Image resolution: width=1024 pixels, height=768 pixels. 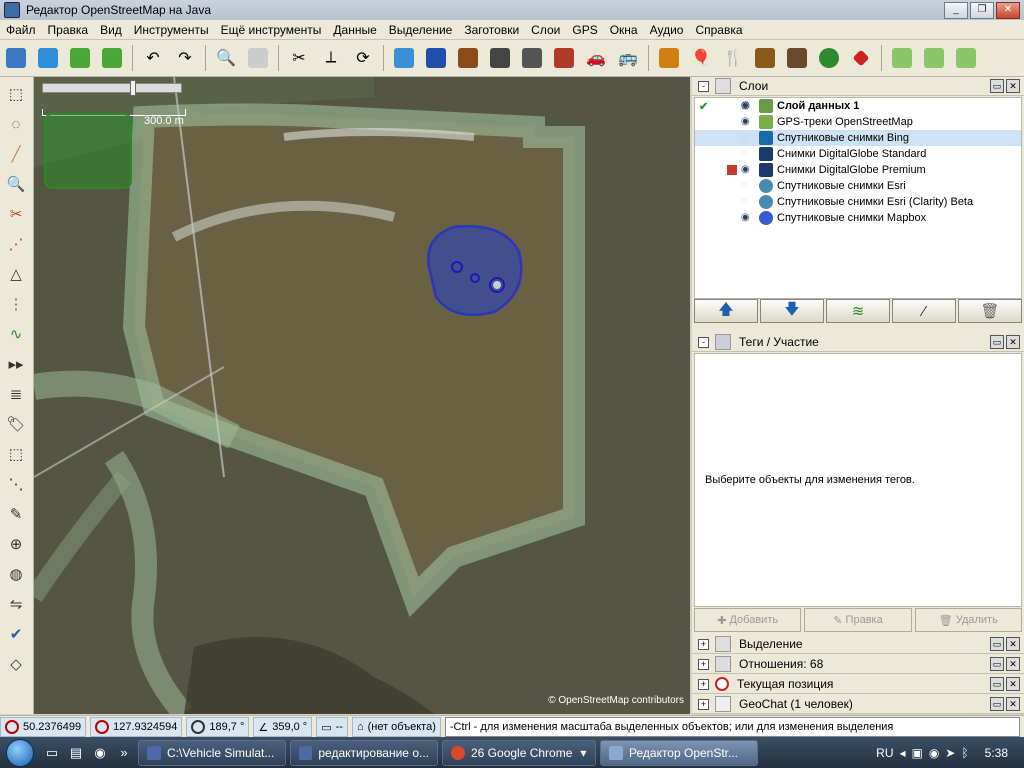 I want to click on combine-icon: ⟳, so click(x=363, y=58).